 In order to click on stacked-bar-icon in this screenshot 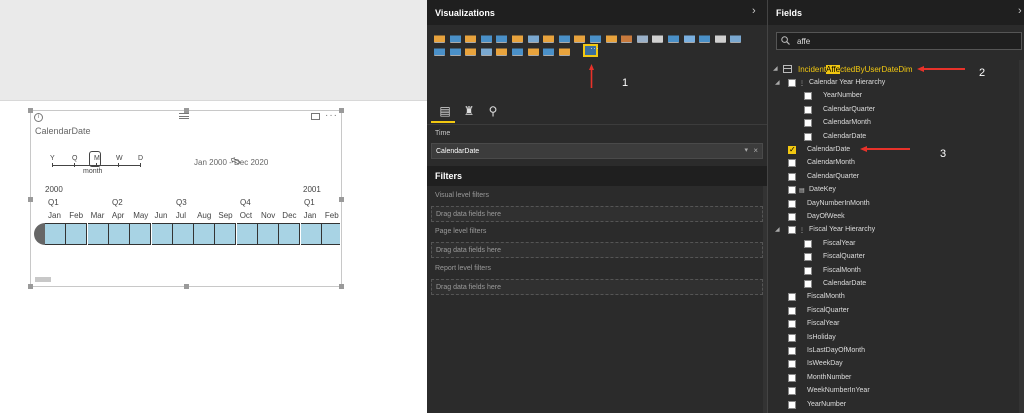, I will do `click(439, 37)`.